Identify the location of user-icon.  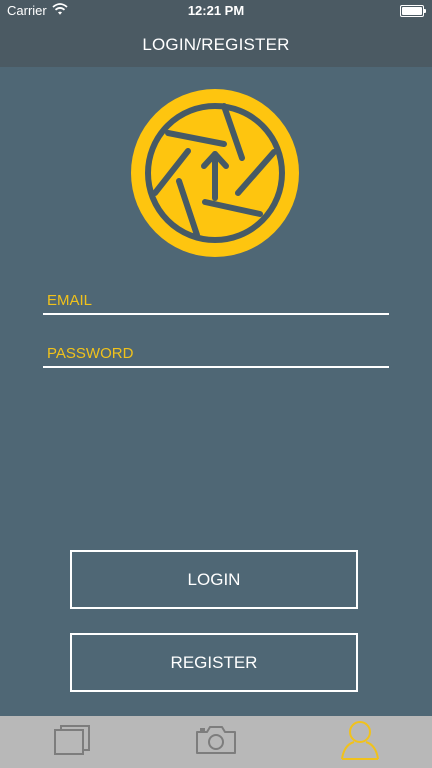
(360, 742).